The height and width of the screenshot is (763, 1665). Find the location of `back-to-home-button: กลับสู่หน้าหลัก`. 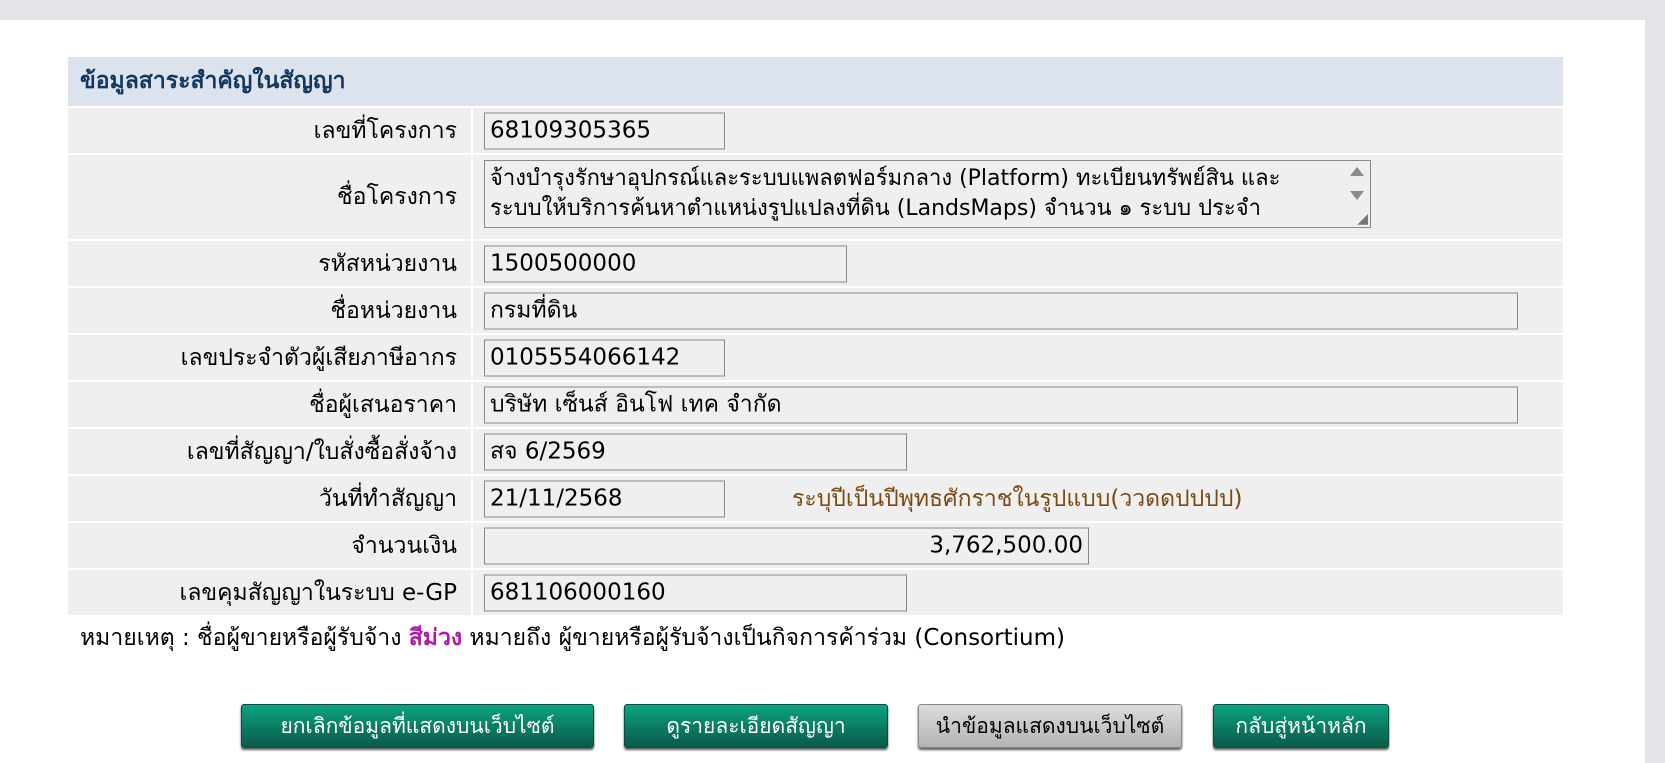

back-to-home-button: กลับสู่หน้าหลัก is located at coordinates (1301, 726).